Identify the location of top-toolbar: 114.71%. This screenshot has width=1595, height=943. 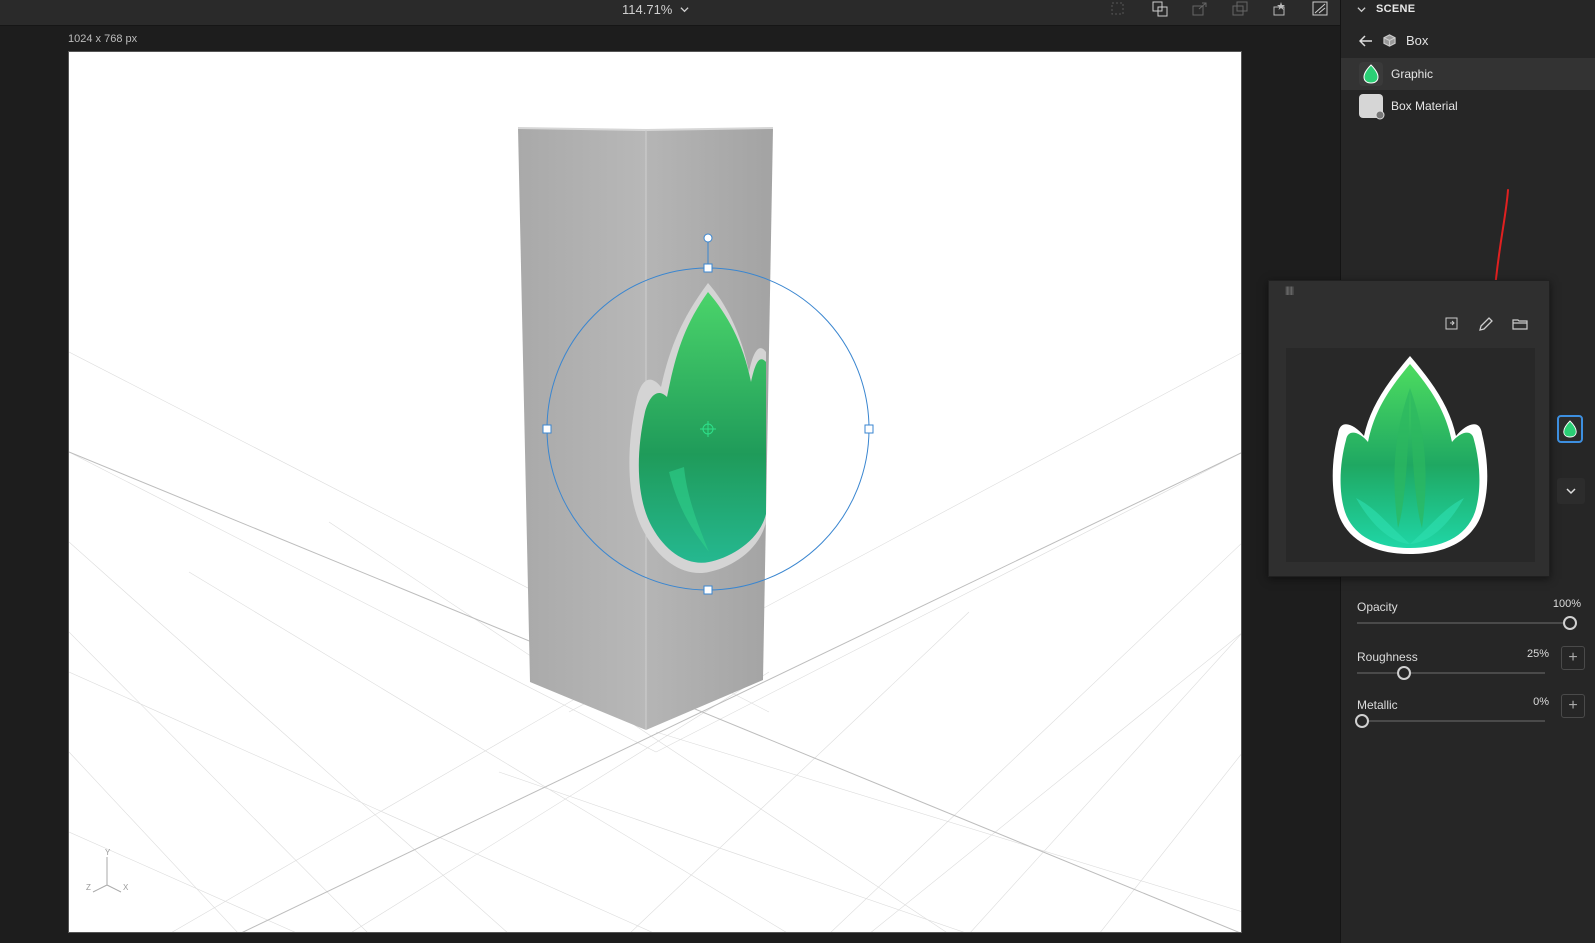
(670, 13).